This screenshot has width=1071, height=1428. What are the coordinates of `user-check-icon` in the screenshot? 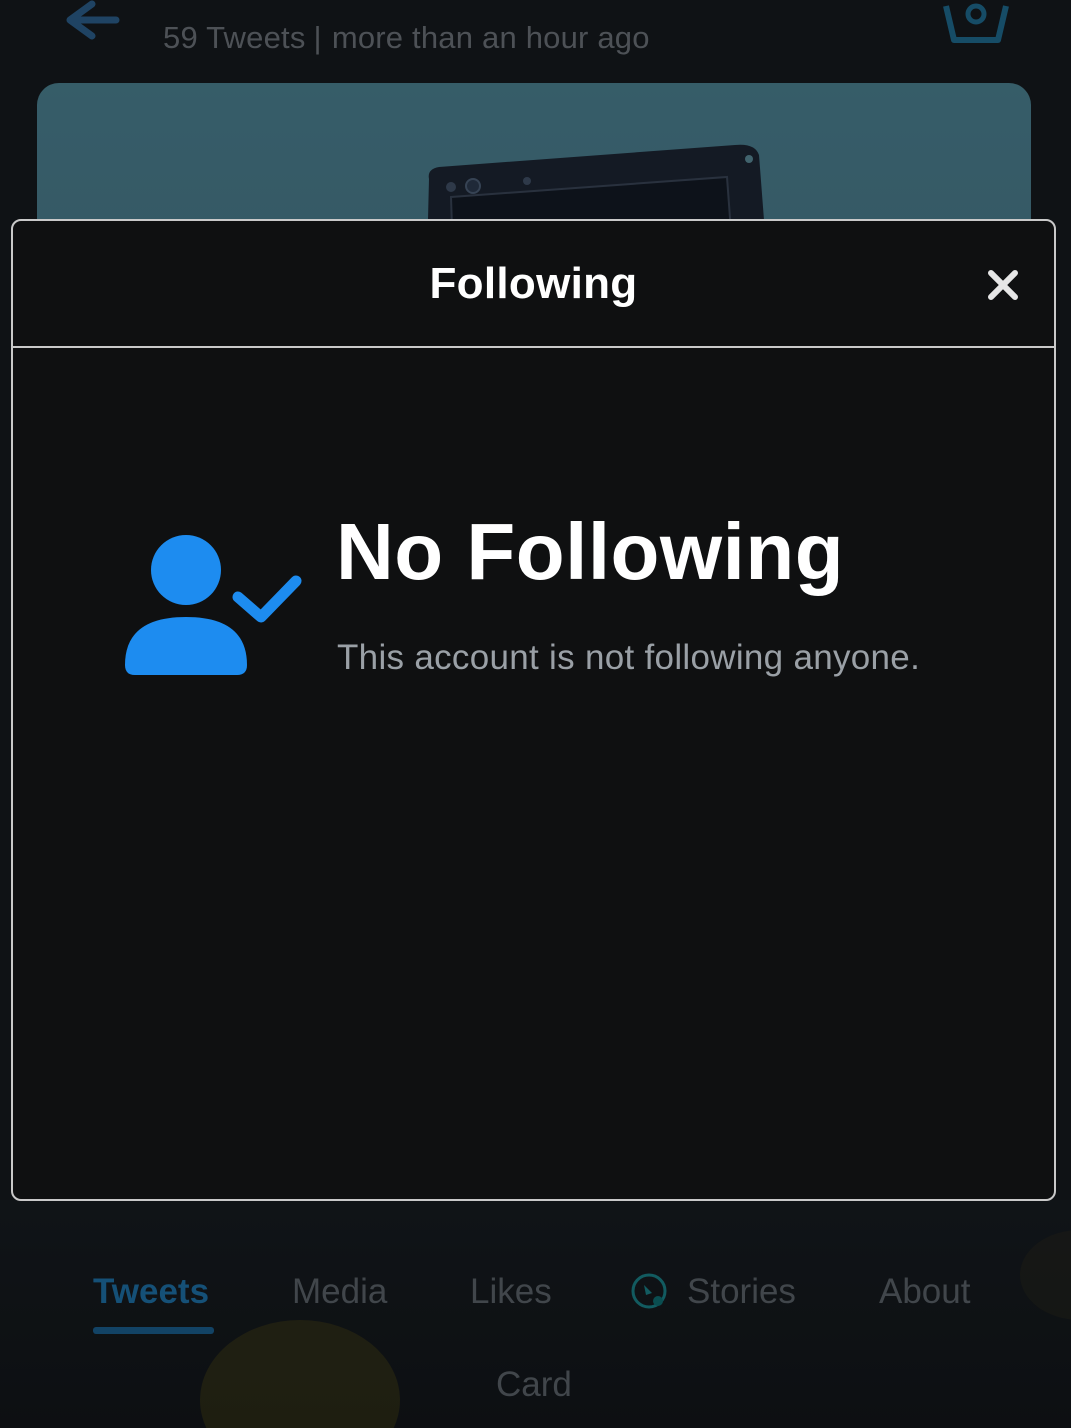 It's located at (213, 605).